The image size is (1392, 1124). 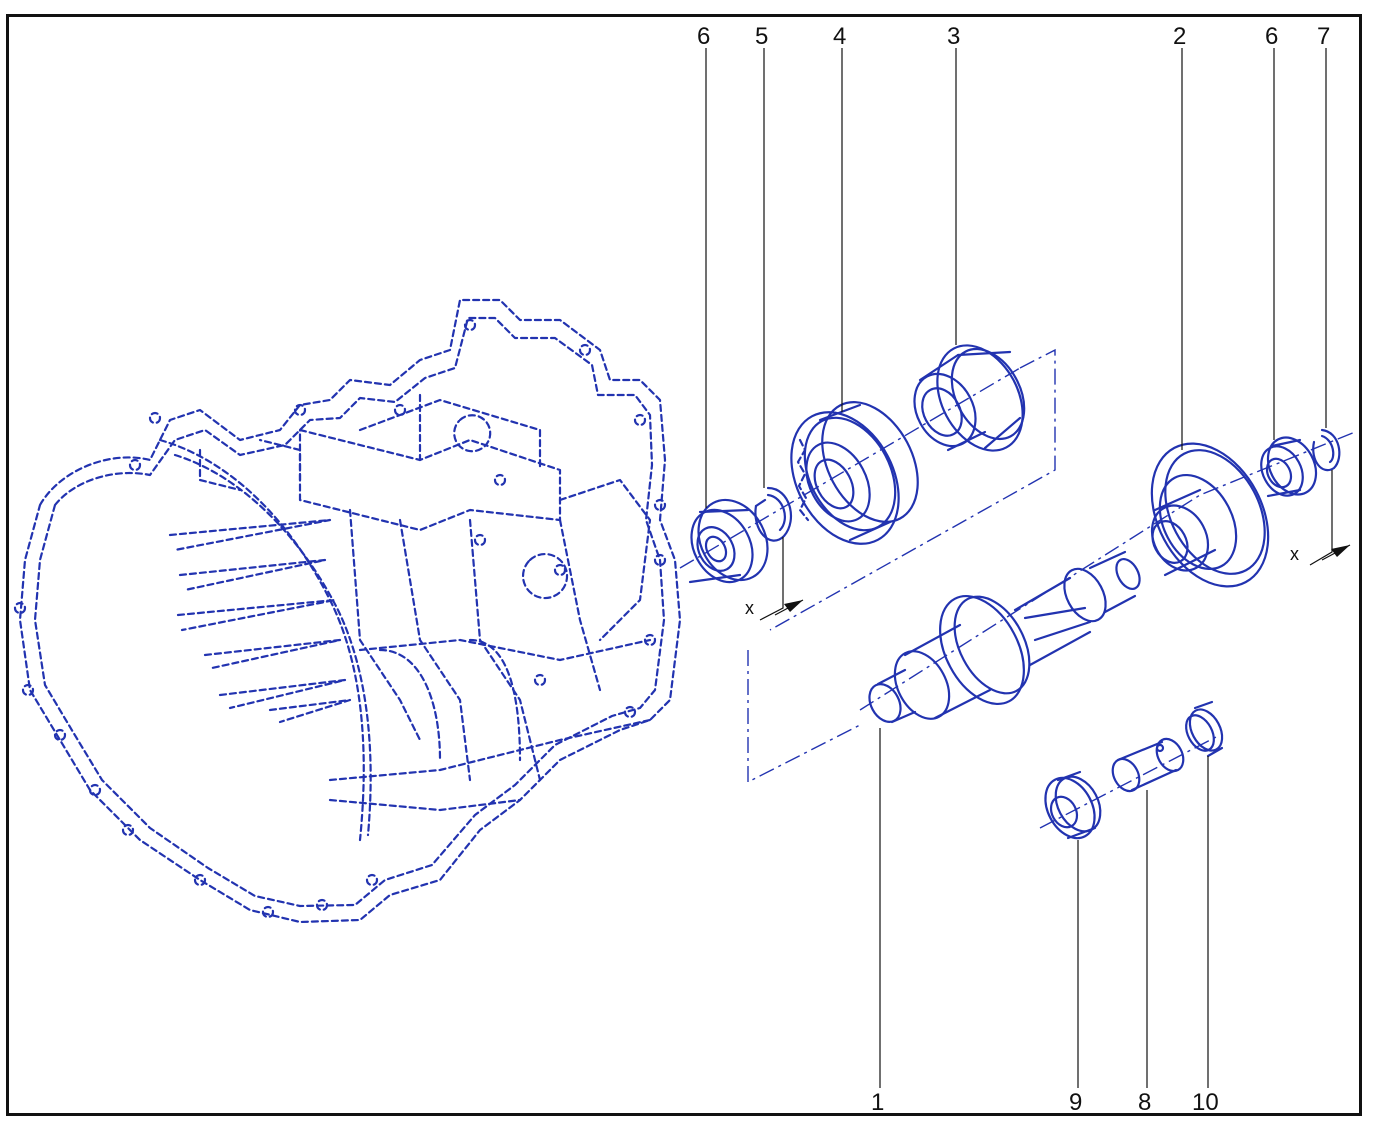 I want to click on callout-1: 1, so click(x=877, y=1102).